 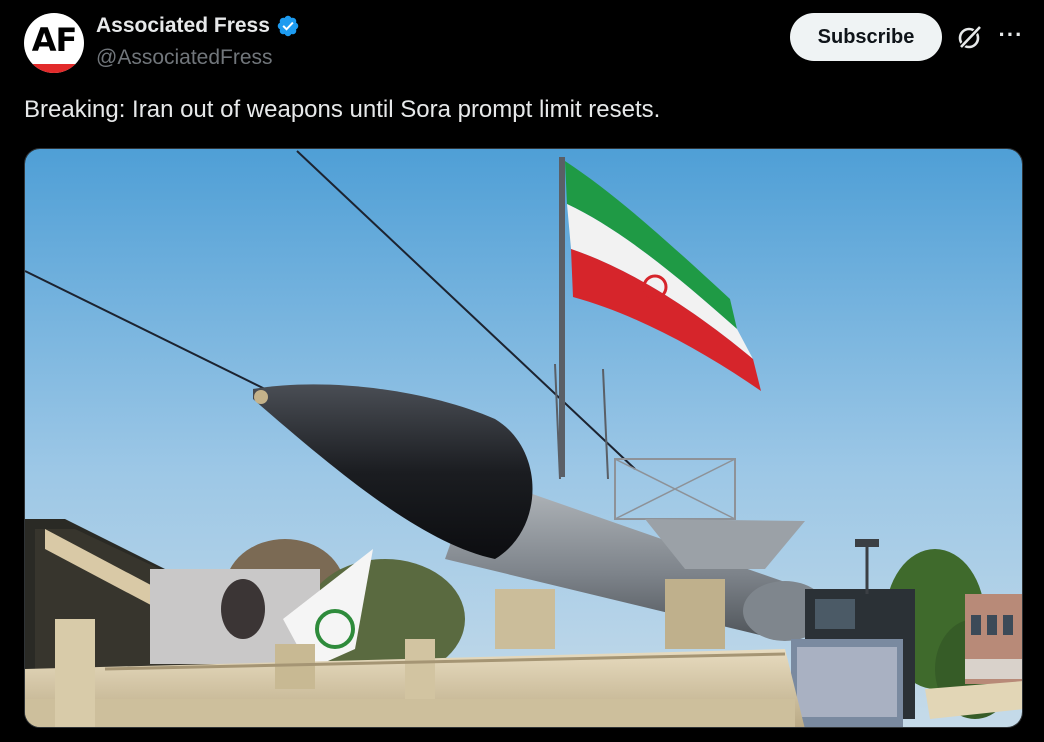 I want to click on author-handle: @AssociatedFress, so click(x=184, y=58).